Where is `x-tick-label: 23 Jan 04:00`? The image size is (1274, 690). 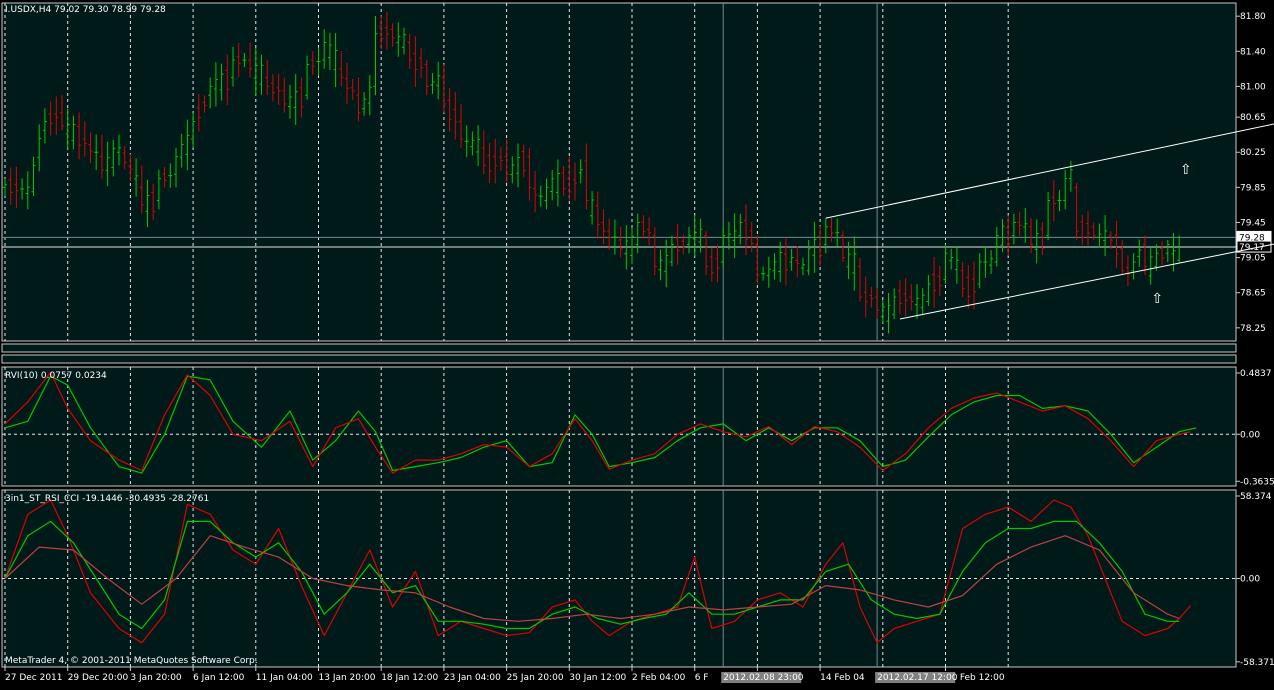
x-tick-label: 23 Jan 04:00 is located at coordinates (472, 678).